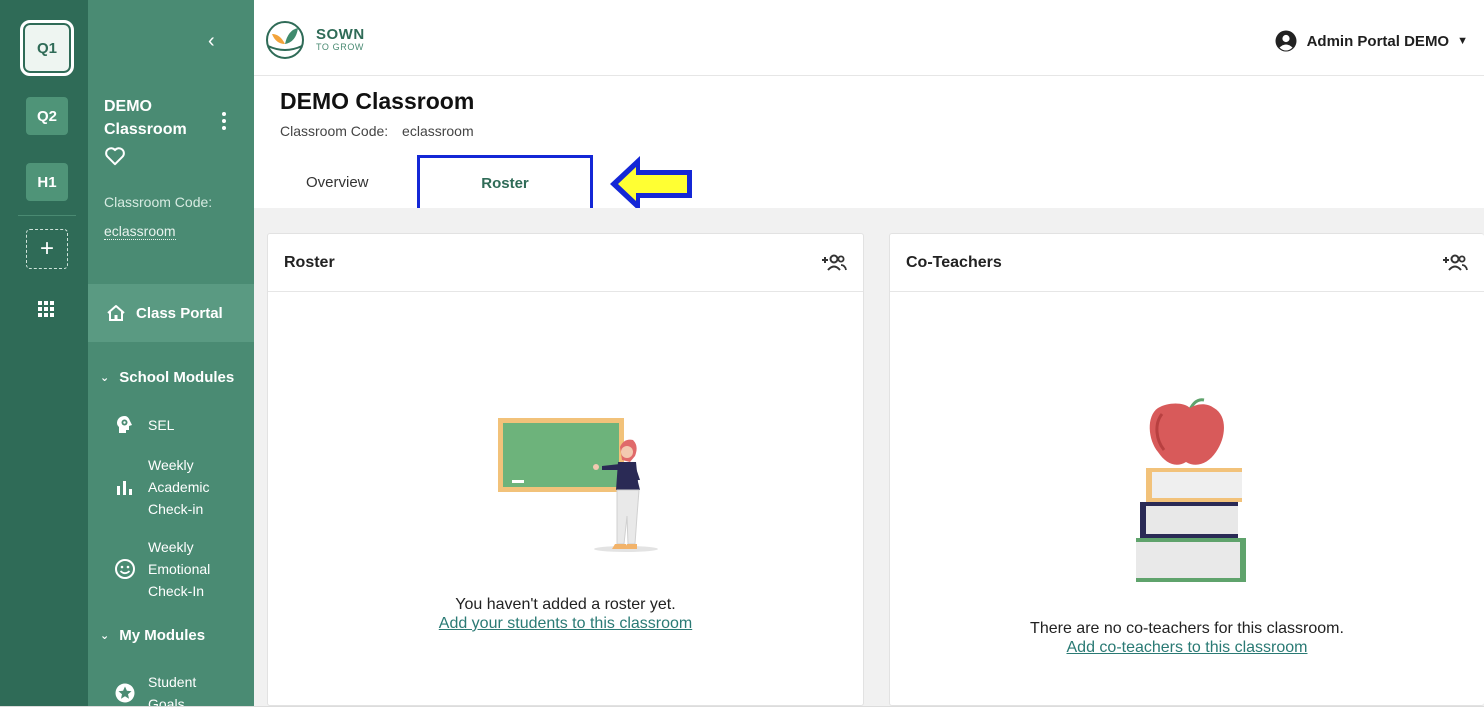 The height and width of the screenshot is (714, 1484). Describe the element at coordinates (954, 262) in the screenshot. I see `coteachers-card-title: Co-Teachers` at that location.